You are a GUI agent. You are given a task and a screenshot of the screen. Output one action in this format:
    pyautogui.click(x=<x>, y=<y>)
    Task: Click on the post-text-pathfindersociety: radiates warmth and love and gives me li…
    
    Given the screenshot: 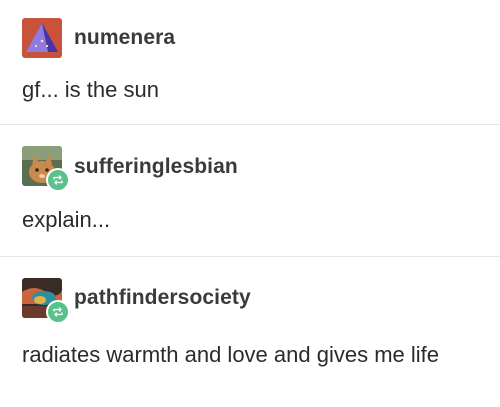 What is the action you would take?
    pyautogui.click(x=230, y=354)
    